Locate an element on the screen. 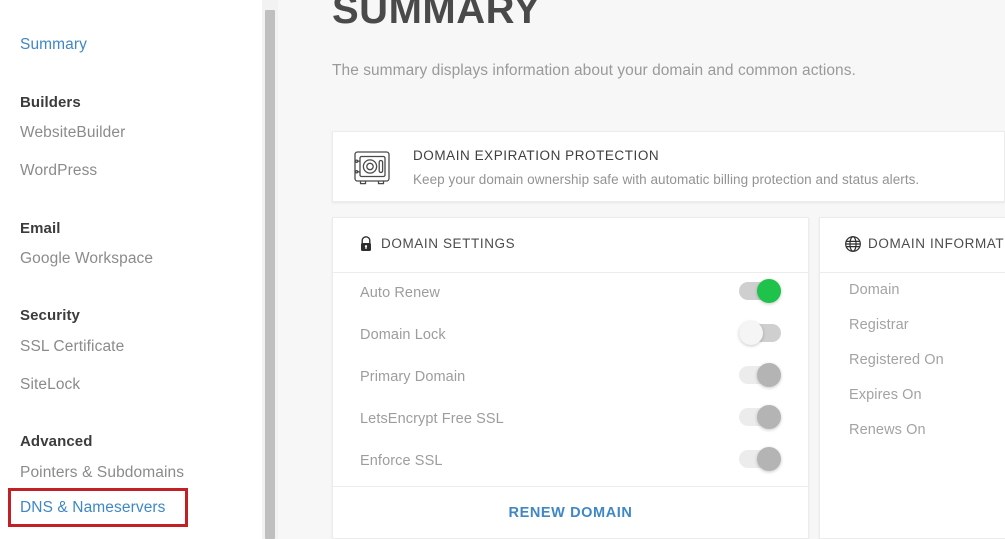  domain-settings-card-header: DOMAIN SETTINGS is located at coordinates (570, 245).